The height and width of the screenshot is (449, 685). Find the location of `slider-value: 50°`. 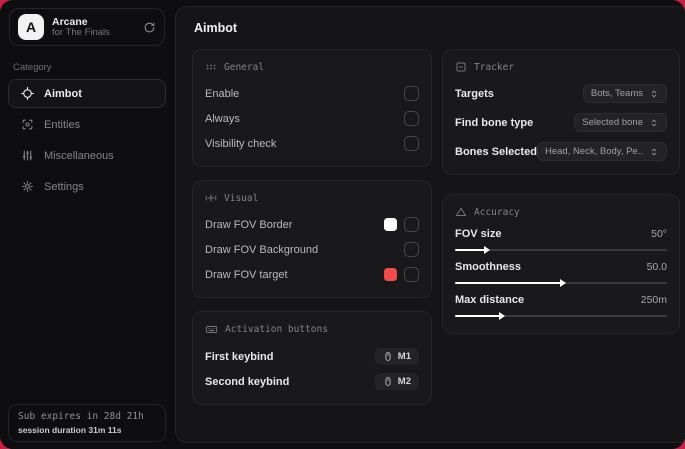

slider-value: 50° is located at coordinates (659, 234).